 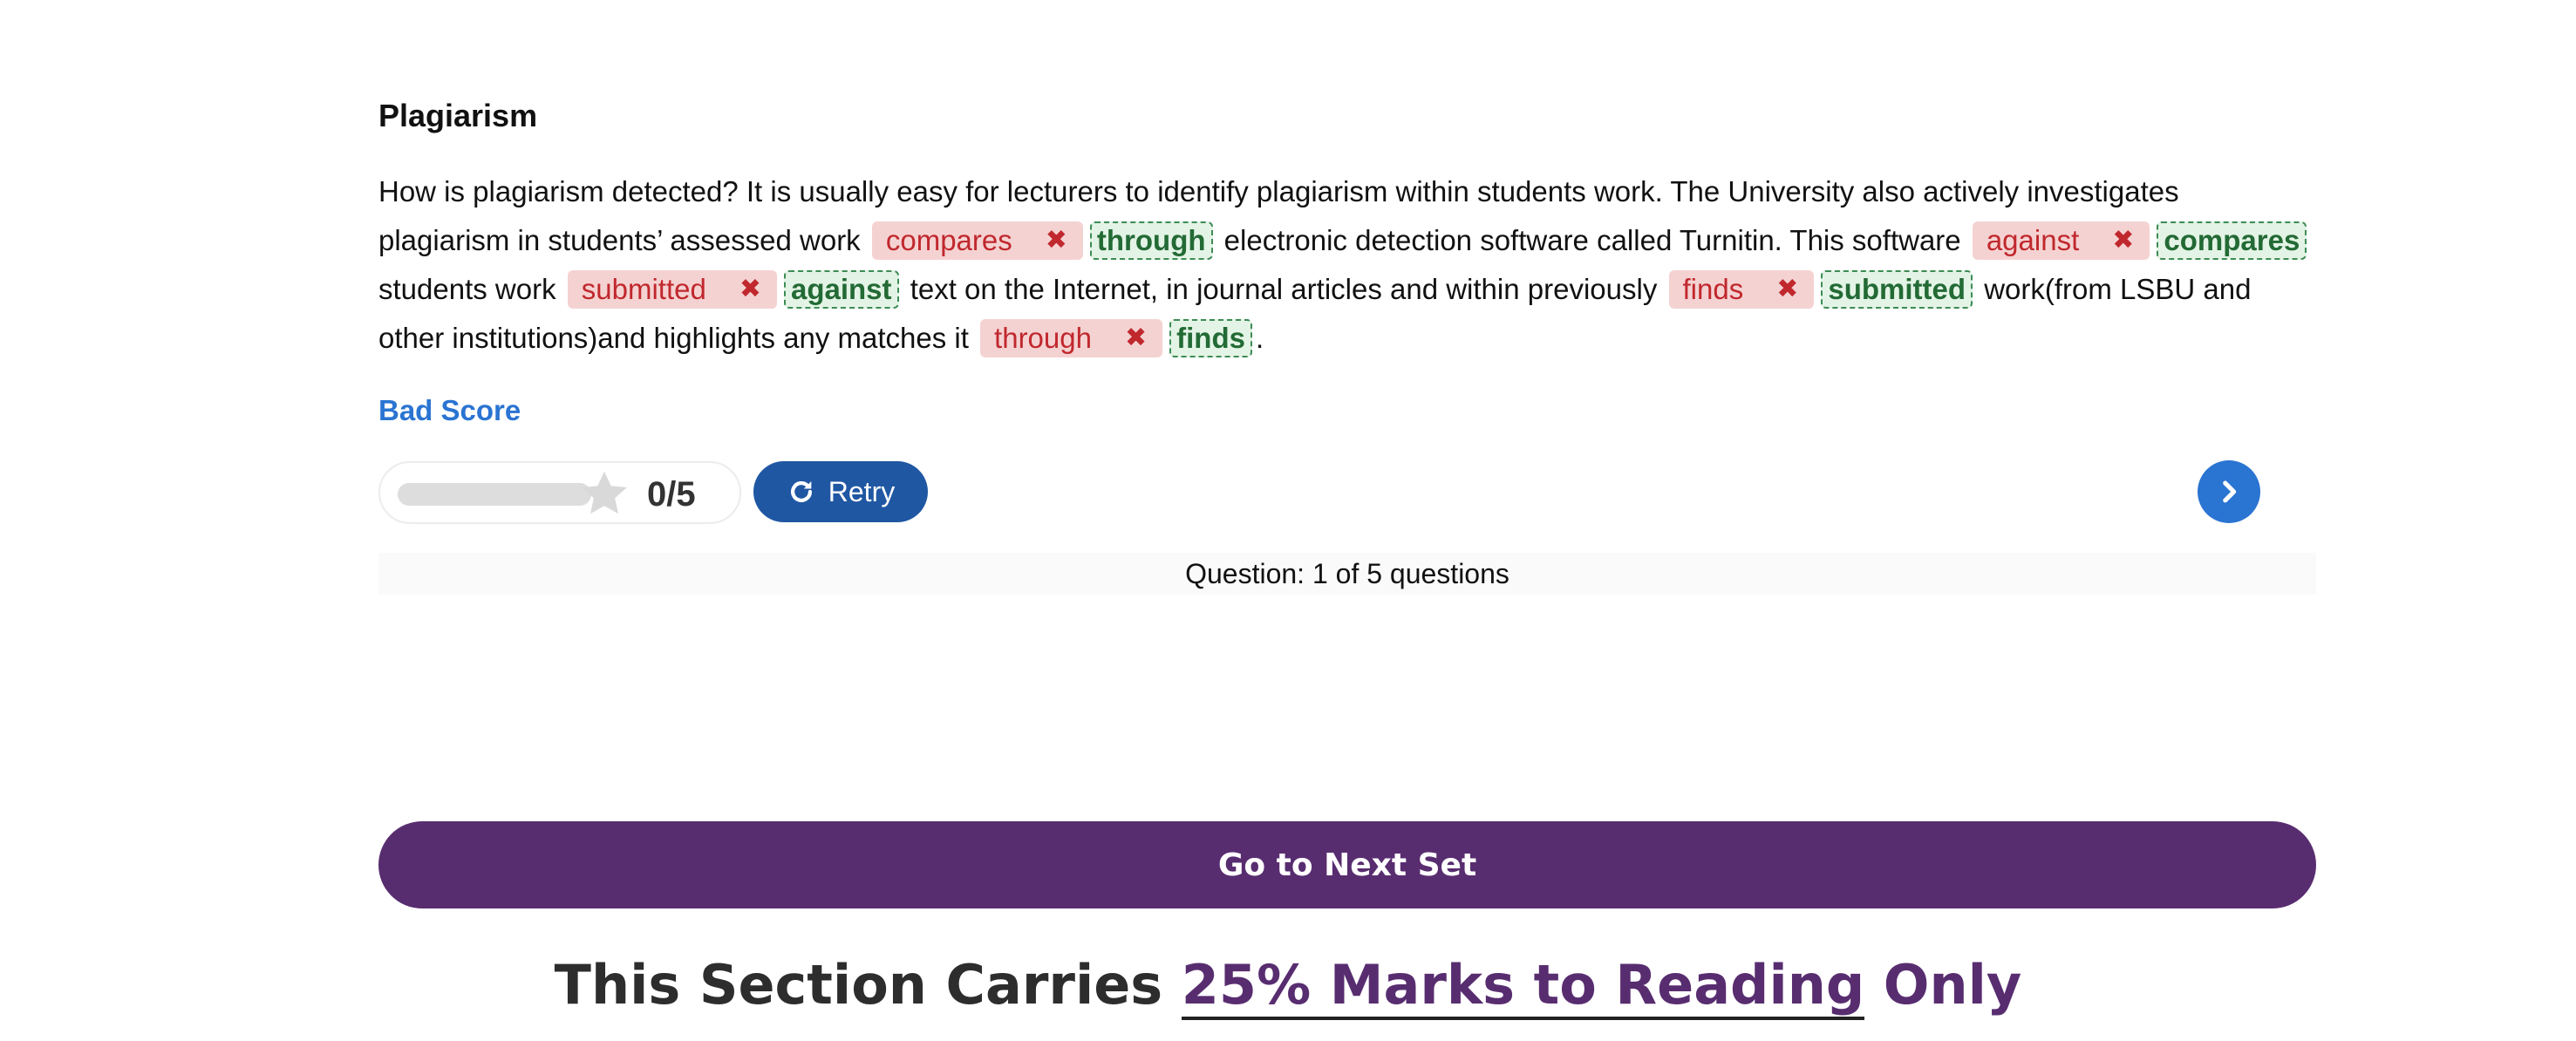 What do you see at coordinates (2033, 240) in the screenshot?
I see `wrong-answer-text: against` at bounding box center [2033, 240].